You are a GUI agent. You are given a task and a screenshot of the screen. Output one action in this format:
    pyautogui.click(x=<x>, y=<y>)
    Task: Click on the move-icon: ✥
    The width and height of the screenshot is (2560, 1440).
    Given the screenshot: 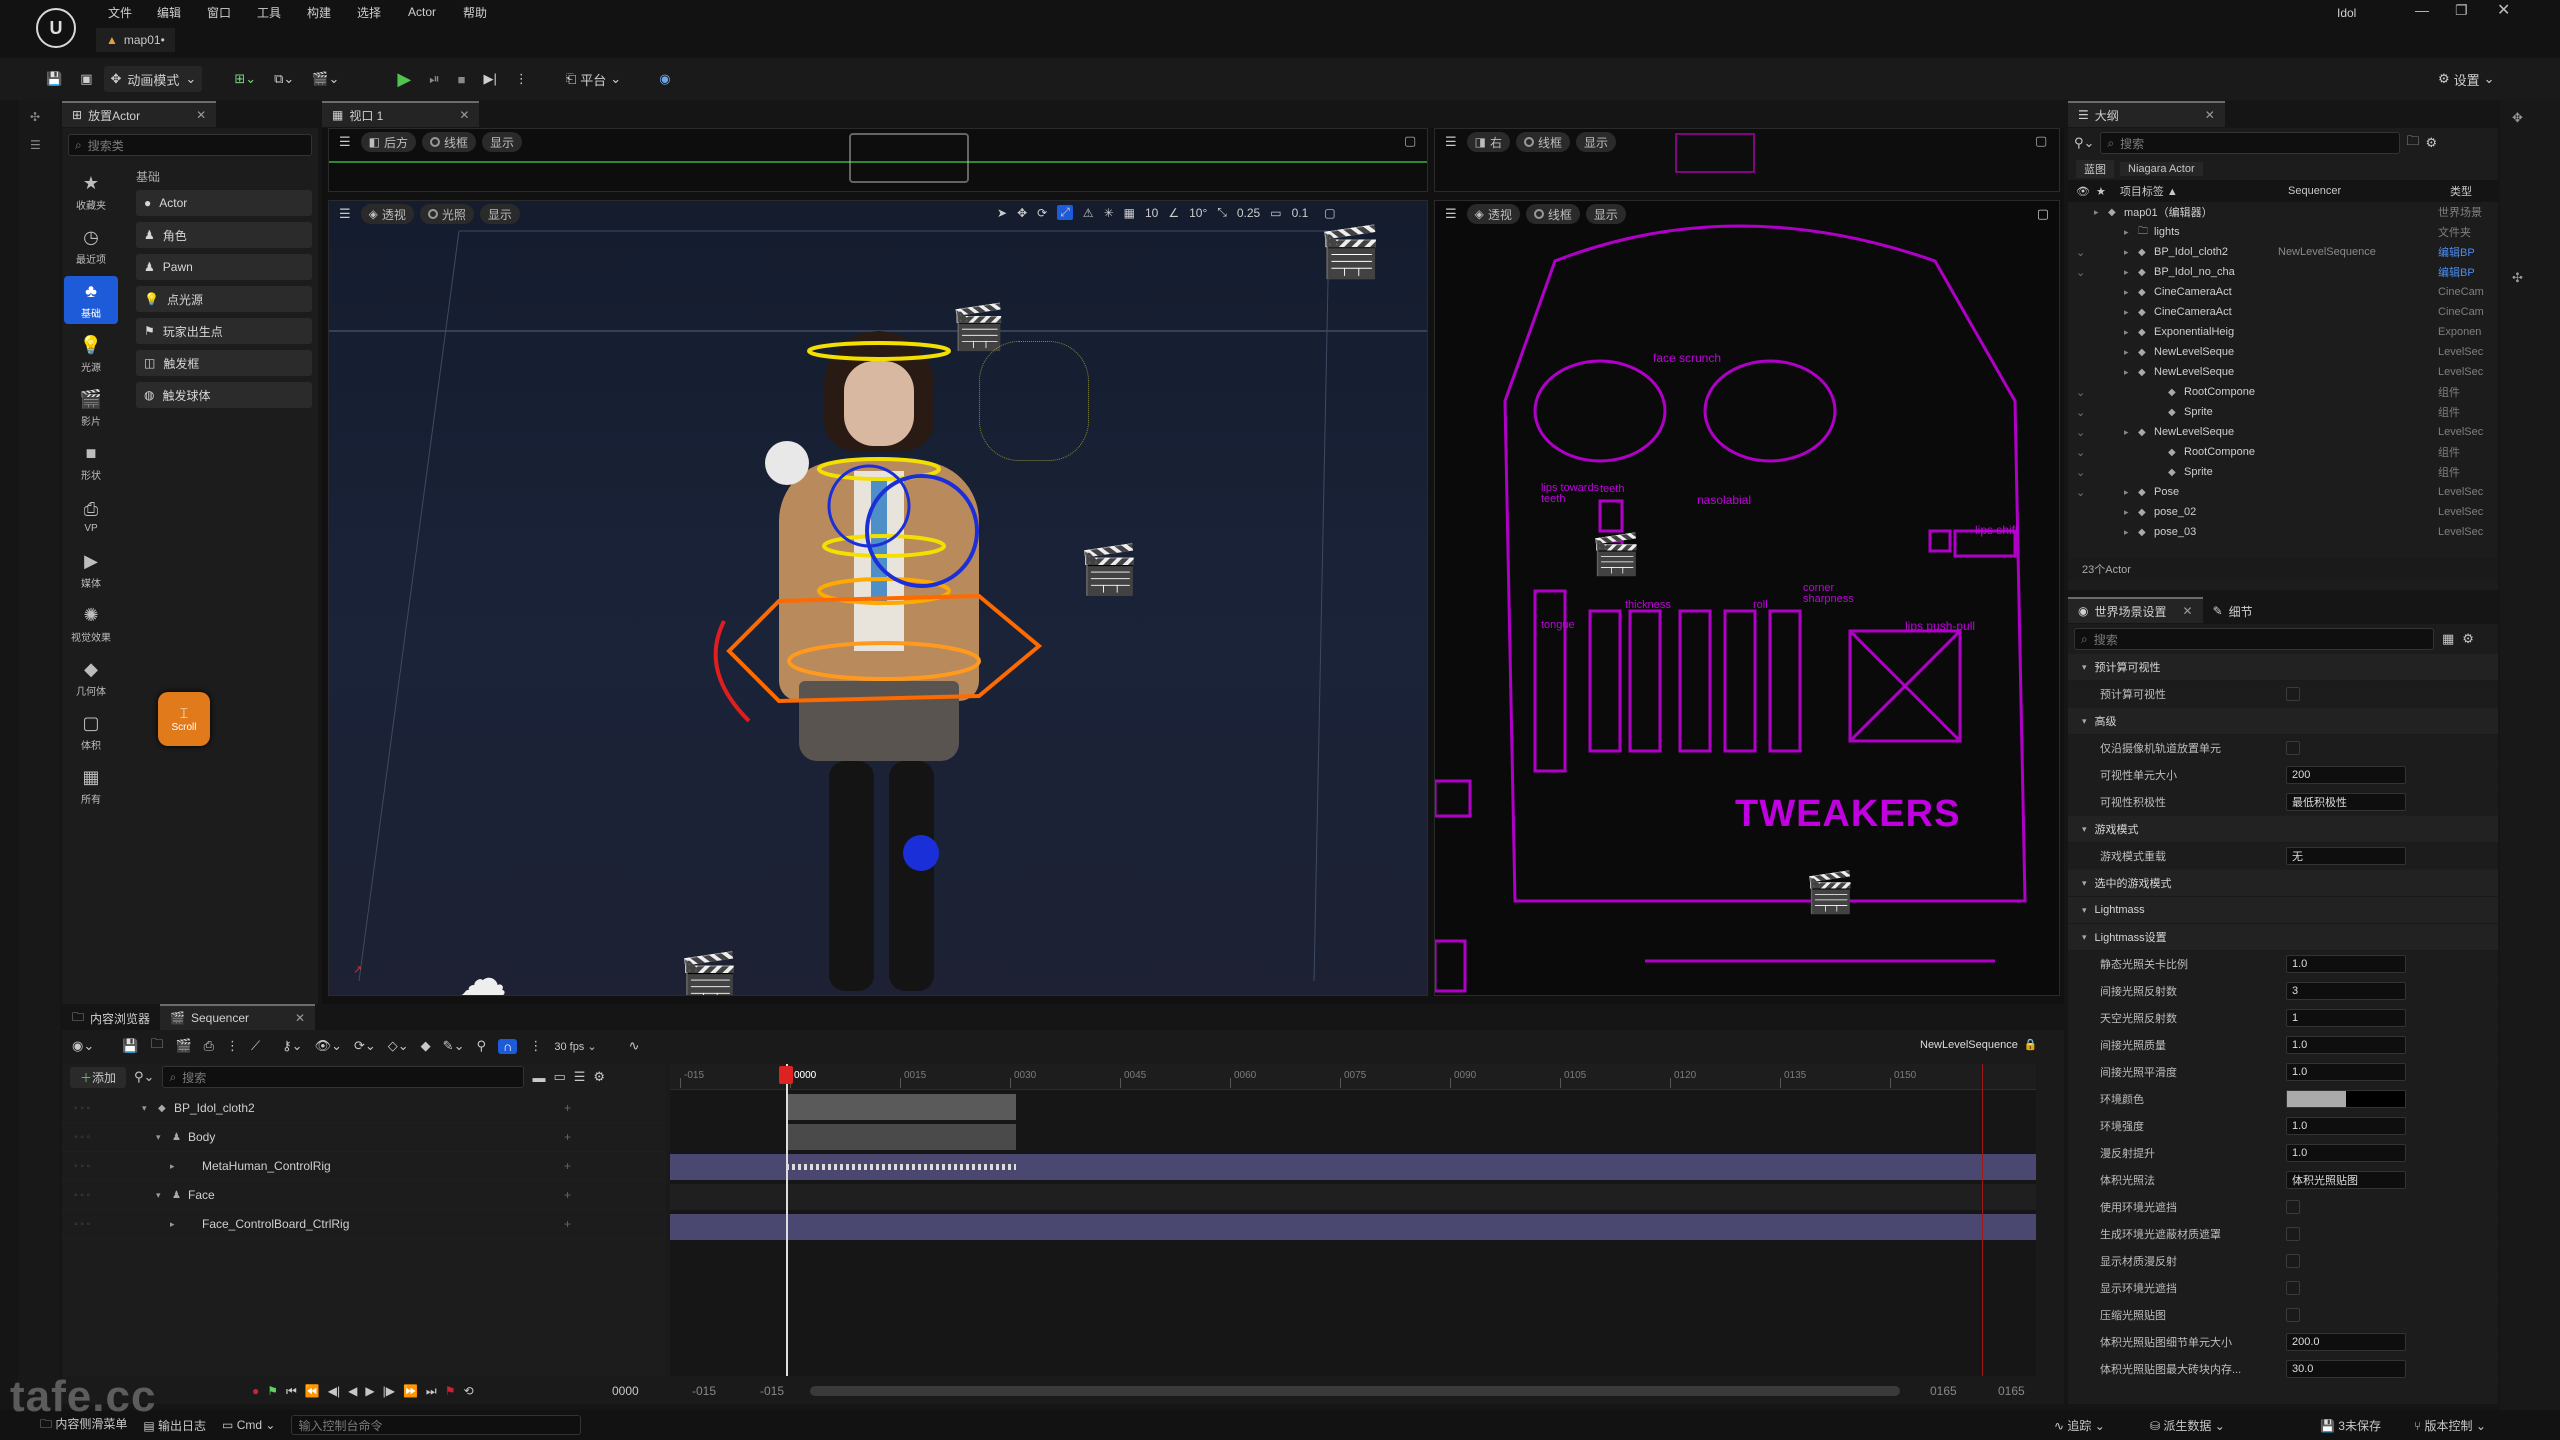 What is the action you would take?
    pyautogui.click(x=1022, y=213)
    